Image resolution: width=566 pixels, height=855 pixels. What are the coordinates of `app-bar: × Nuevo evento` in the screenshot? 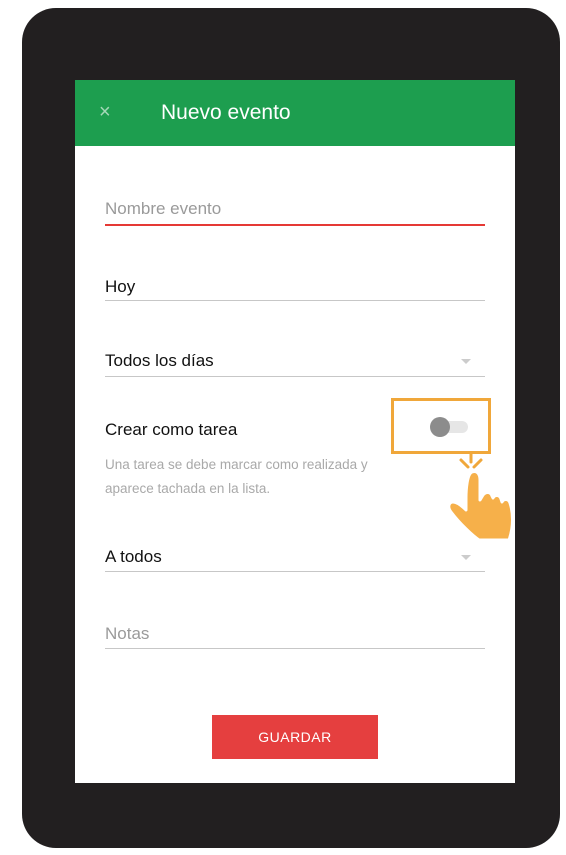 It's located at (295, 113).